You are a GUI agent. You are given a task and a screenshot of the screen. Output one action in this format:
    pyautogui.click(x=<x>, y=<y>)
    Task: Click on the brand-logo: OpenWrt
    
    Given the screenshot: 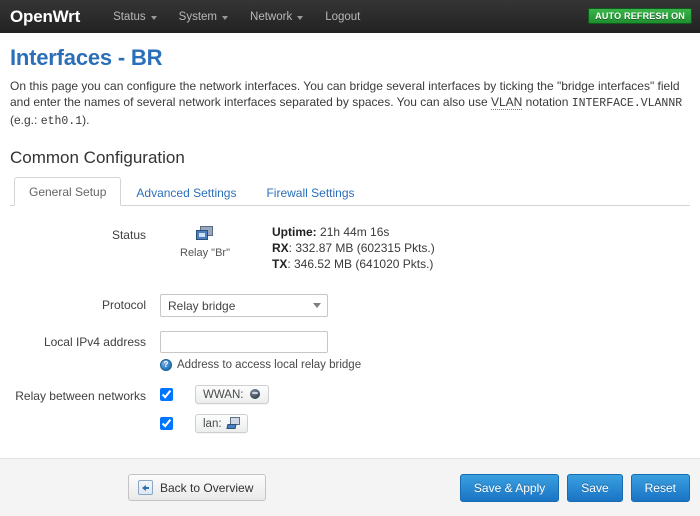 What is the action you would take?
    pyautogui.click(x=45, y=17)
    